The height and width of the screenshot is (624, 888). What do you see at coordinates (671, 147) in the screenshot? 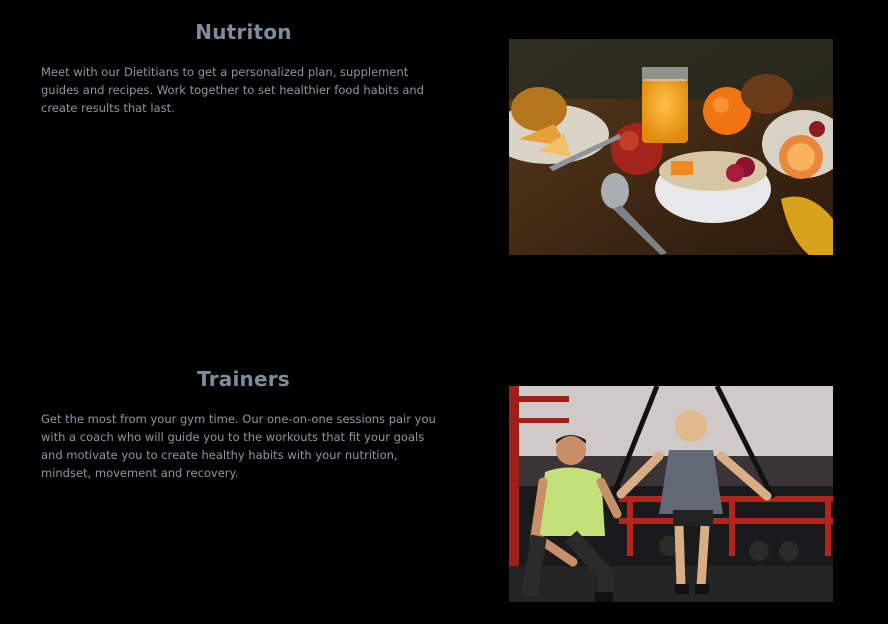
I see `nutrition-photo` at bounding box center [671, 147].